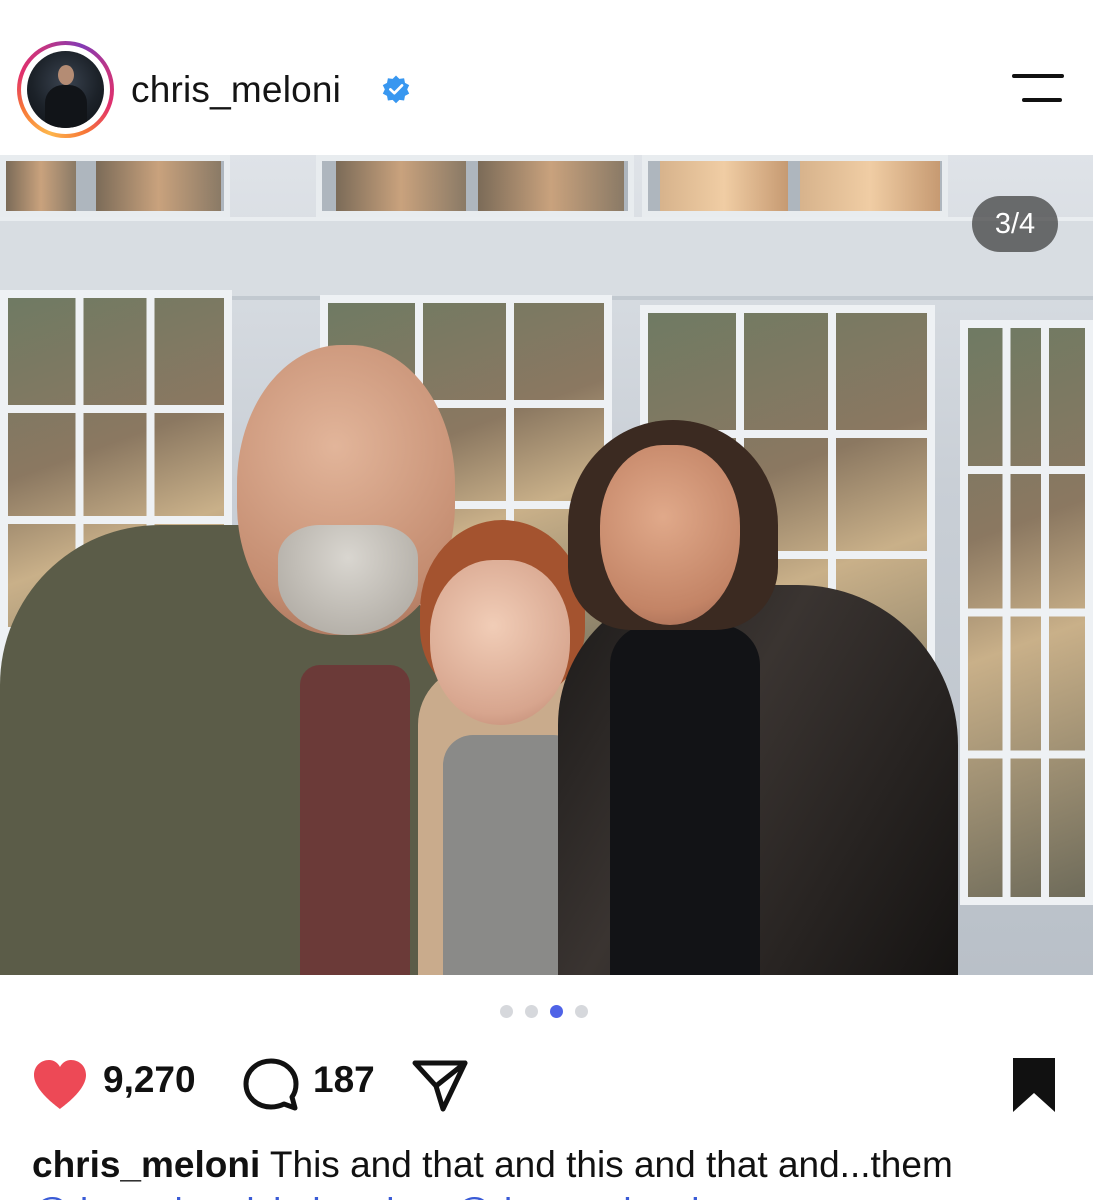 The image size is (1093, 1200). I want to click on porch-window, so click(1026, 612).